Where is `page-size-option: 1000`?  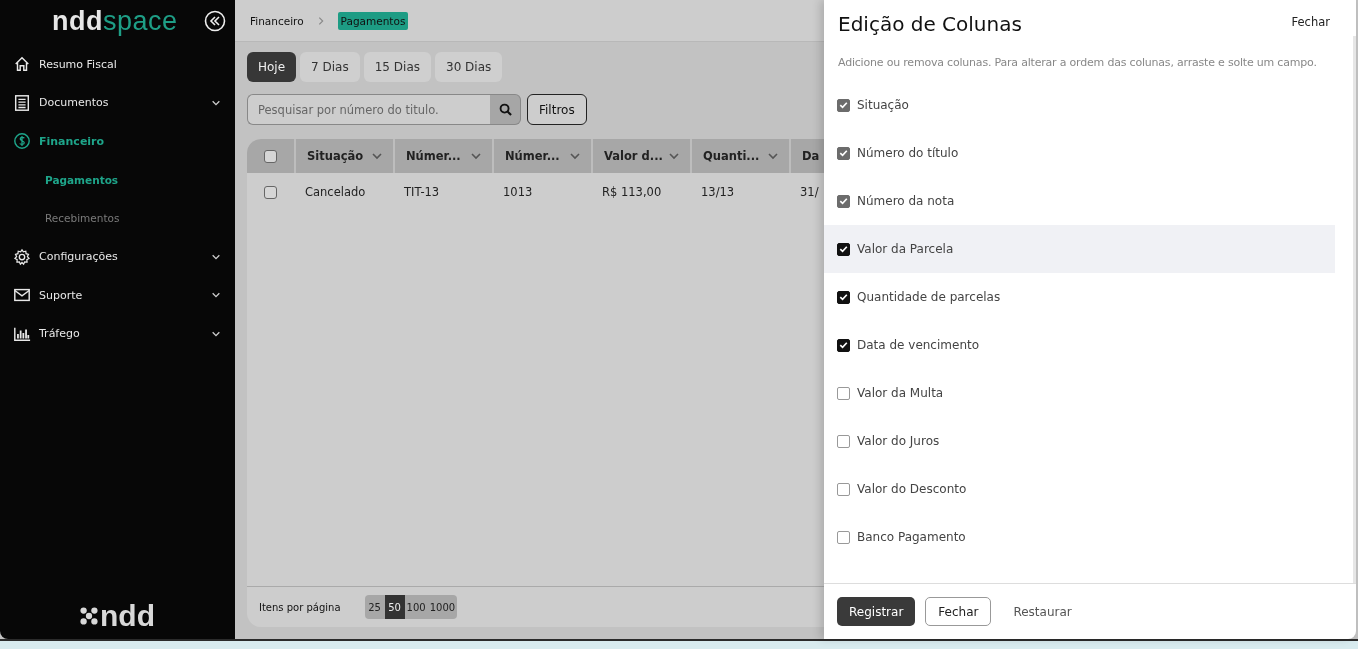 page-size-option: 1000 is located at coordinates (442, 607).